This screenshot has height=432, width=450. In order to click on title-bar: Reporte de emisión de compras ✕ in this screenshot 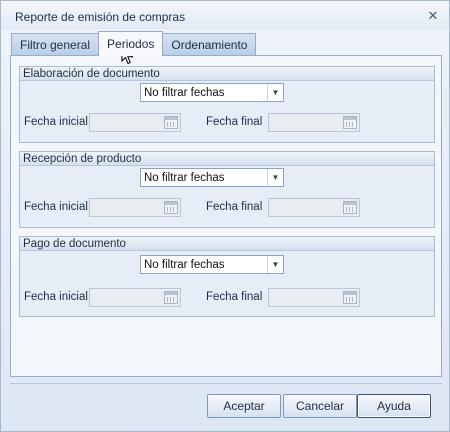, I will do `click(225, 15)`.